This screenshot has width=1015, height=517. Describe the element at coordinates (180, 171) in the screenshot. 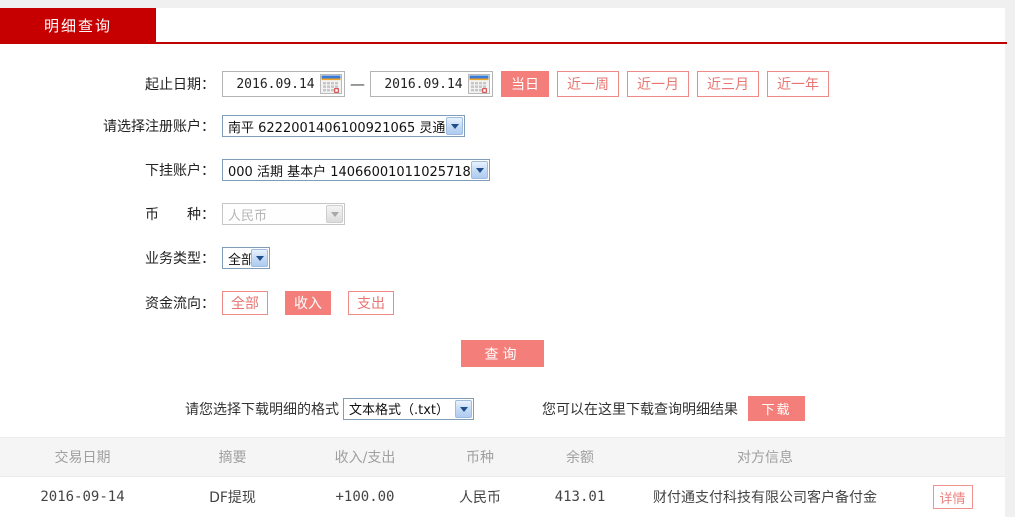

I see `sub-account-label: 下挂账户：` at that location.